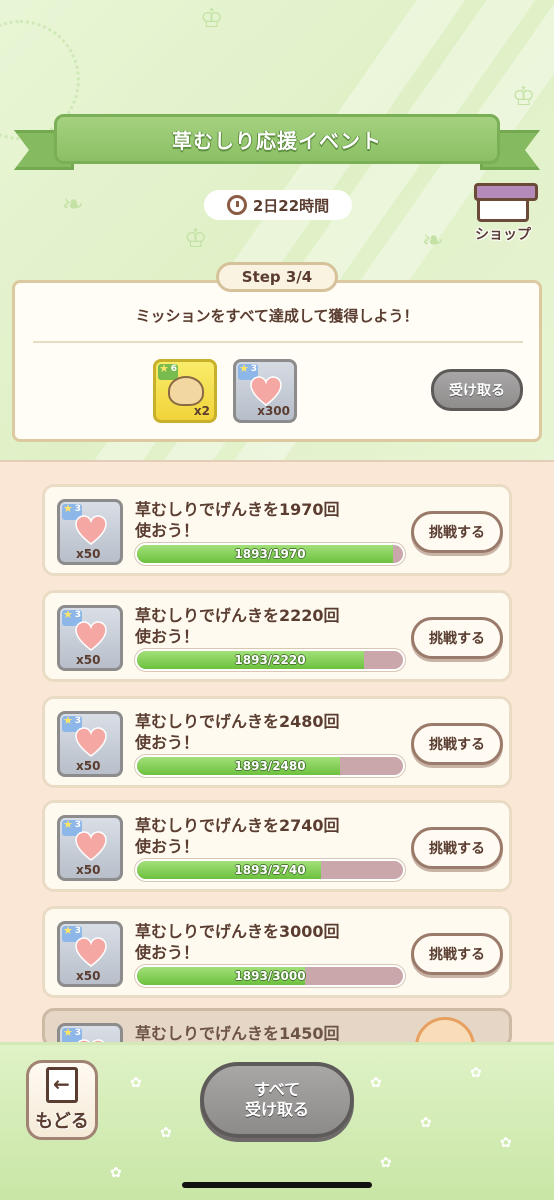 This screenshot has width=554, height=1200. What do you see at coordinates (236, 205) in the screenshot?
I see `clock-icon` at bounding box center [236, 205].